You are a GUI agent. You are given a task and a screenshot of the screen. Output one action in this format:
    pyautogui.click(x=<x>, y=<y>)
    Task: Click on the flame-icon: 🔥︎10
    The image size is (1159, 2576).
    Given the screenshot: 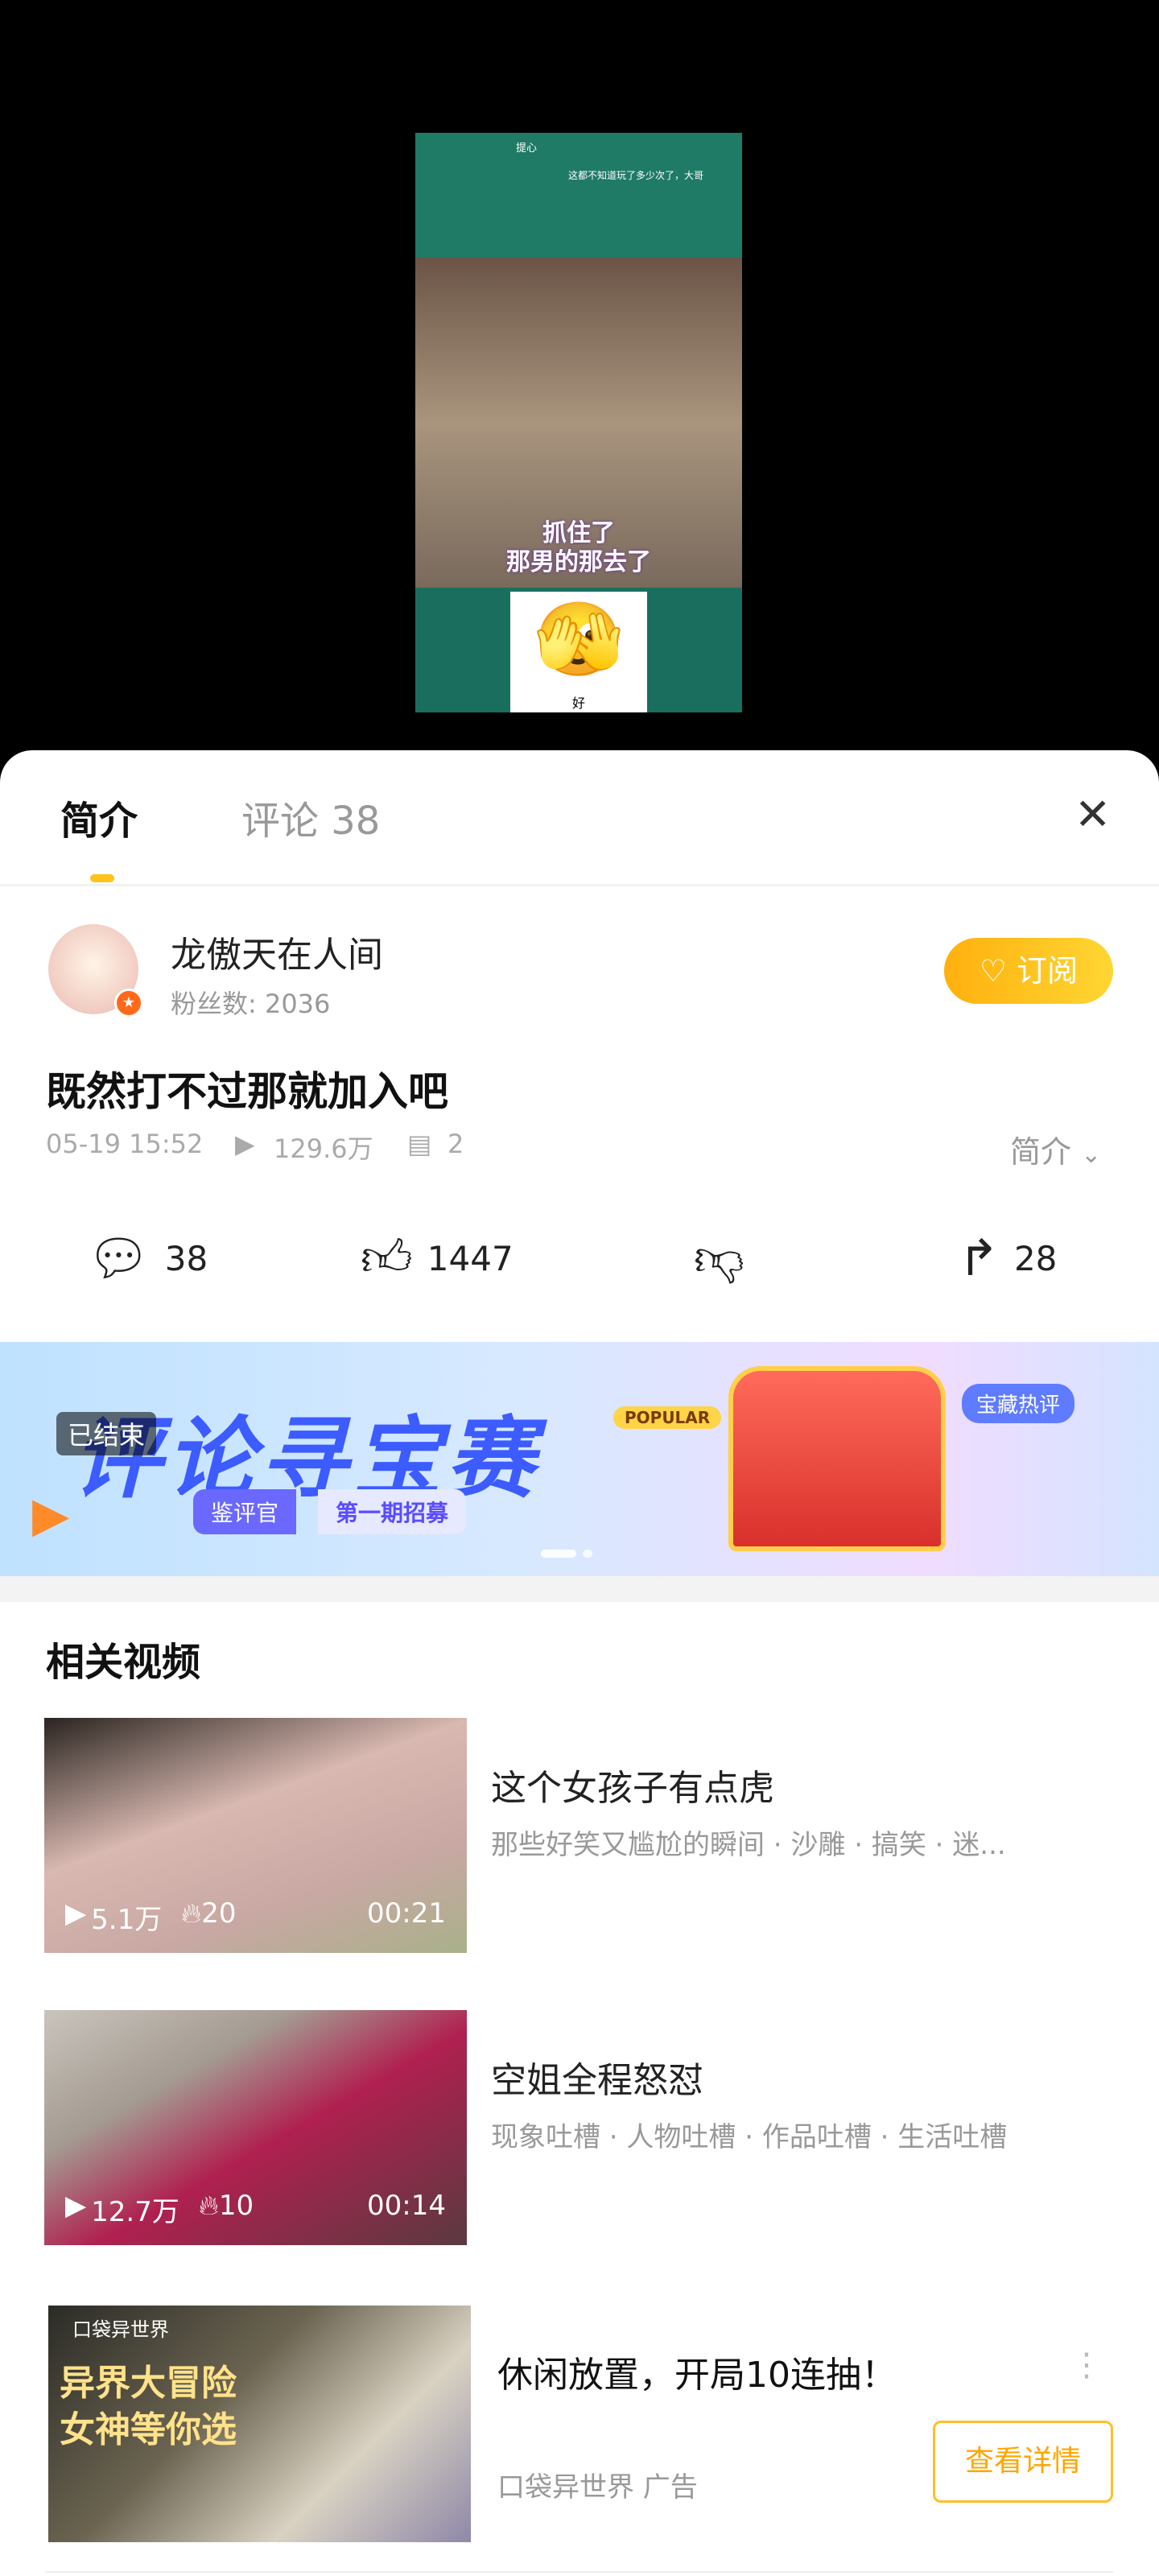 What is the action you would take?
    pyautogui.click(x=226, y=2206)
    